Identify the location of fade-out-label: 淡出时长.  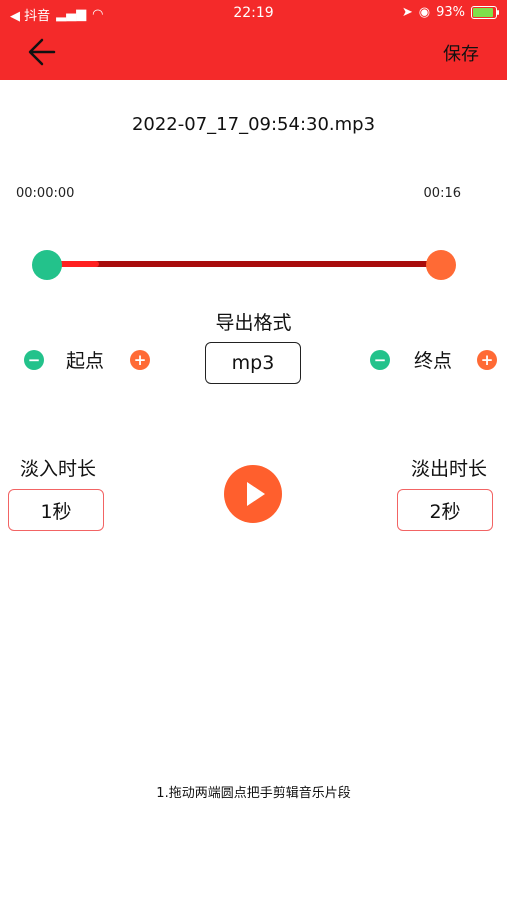
(448, 469).